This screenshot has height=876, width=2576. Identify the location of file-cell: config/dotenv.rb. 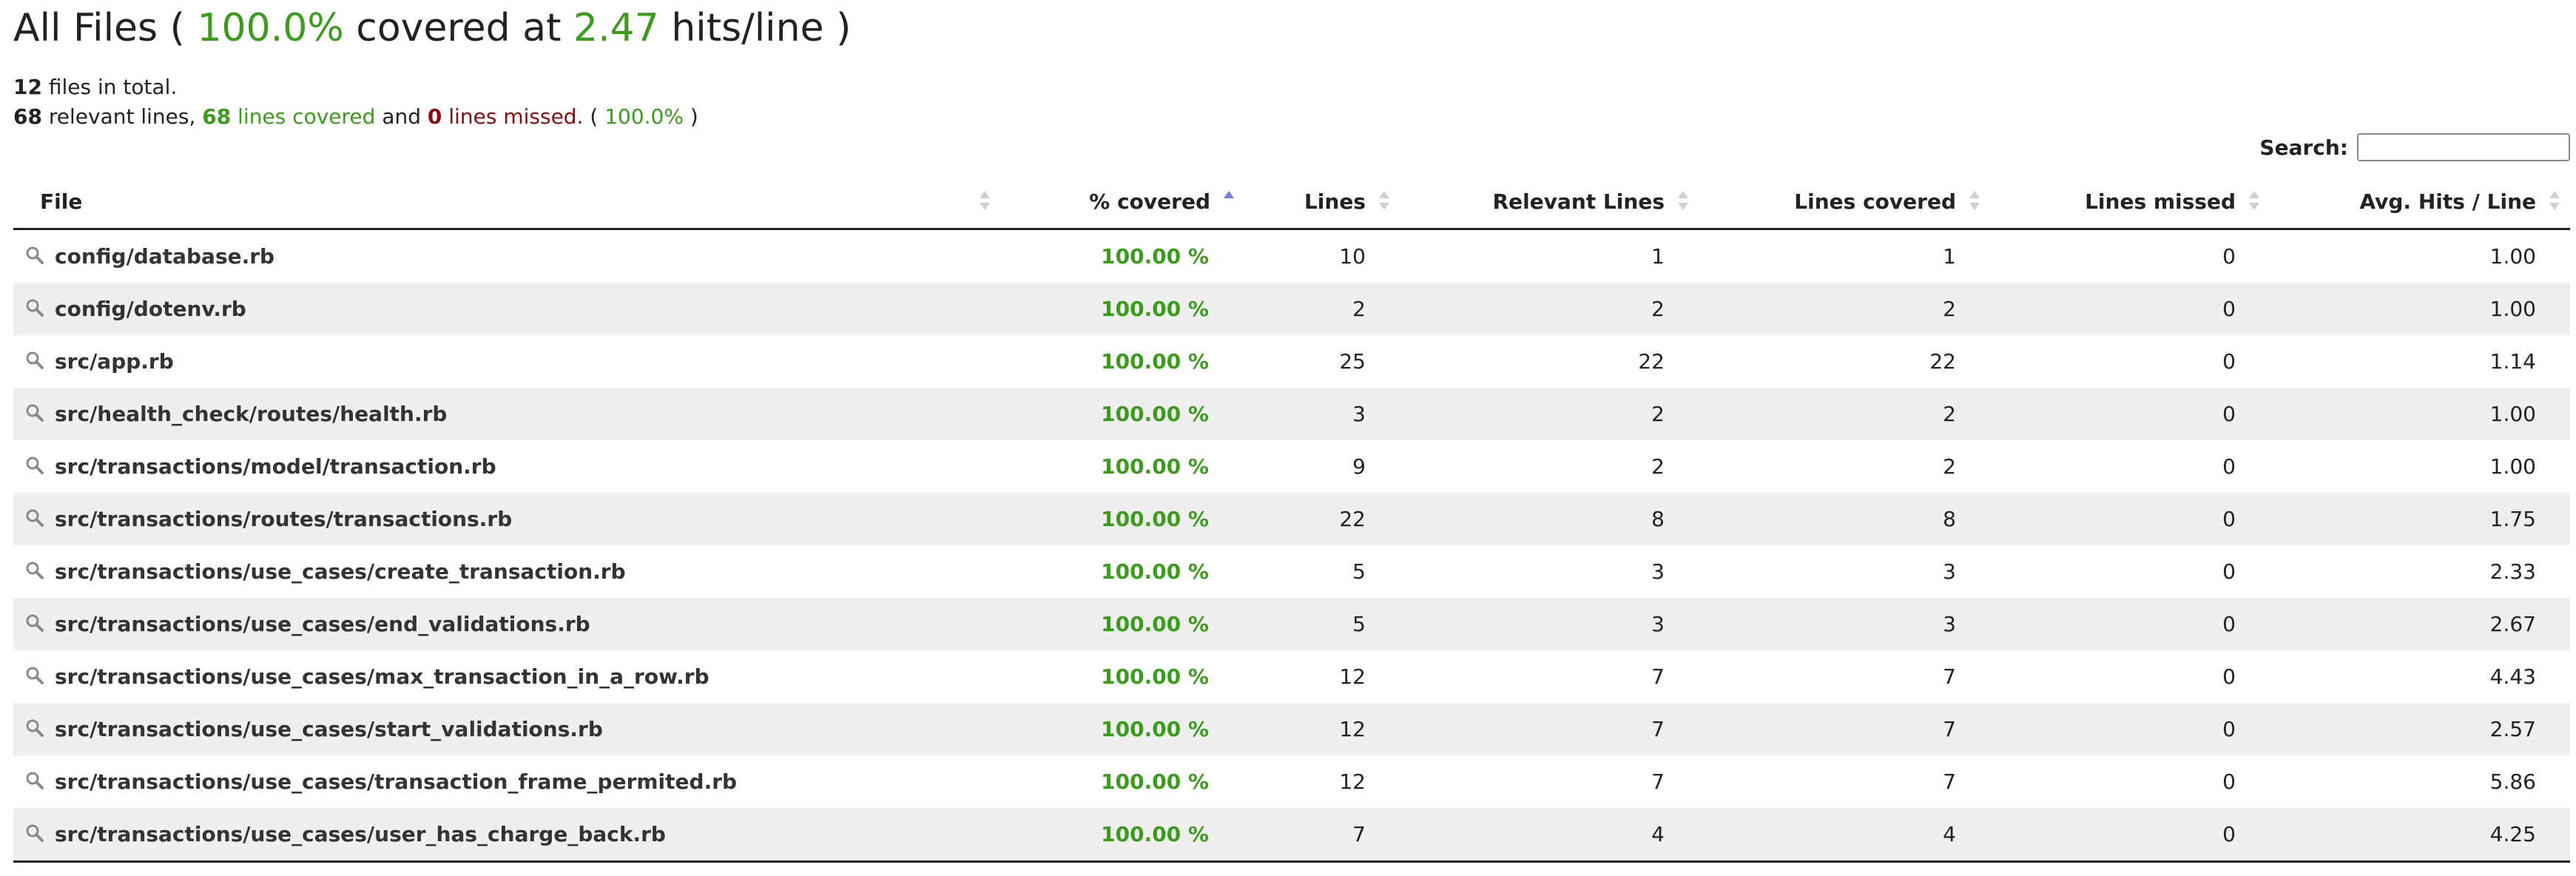
(506, 309).